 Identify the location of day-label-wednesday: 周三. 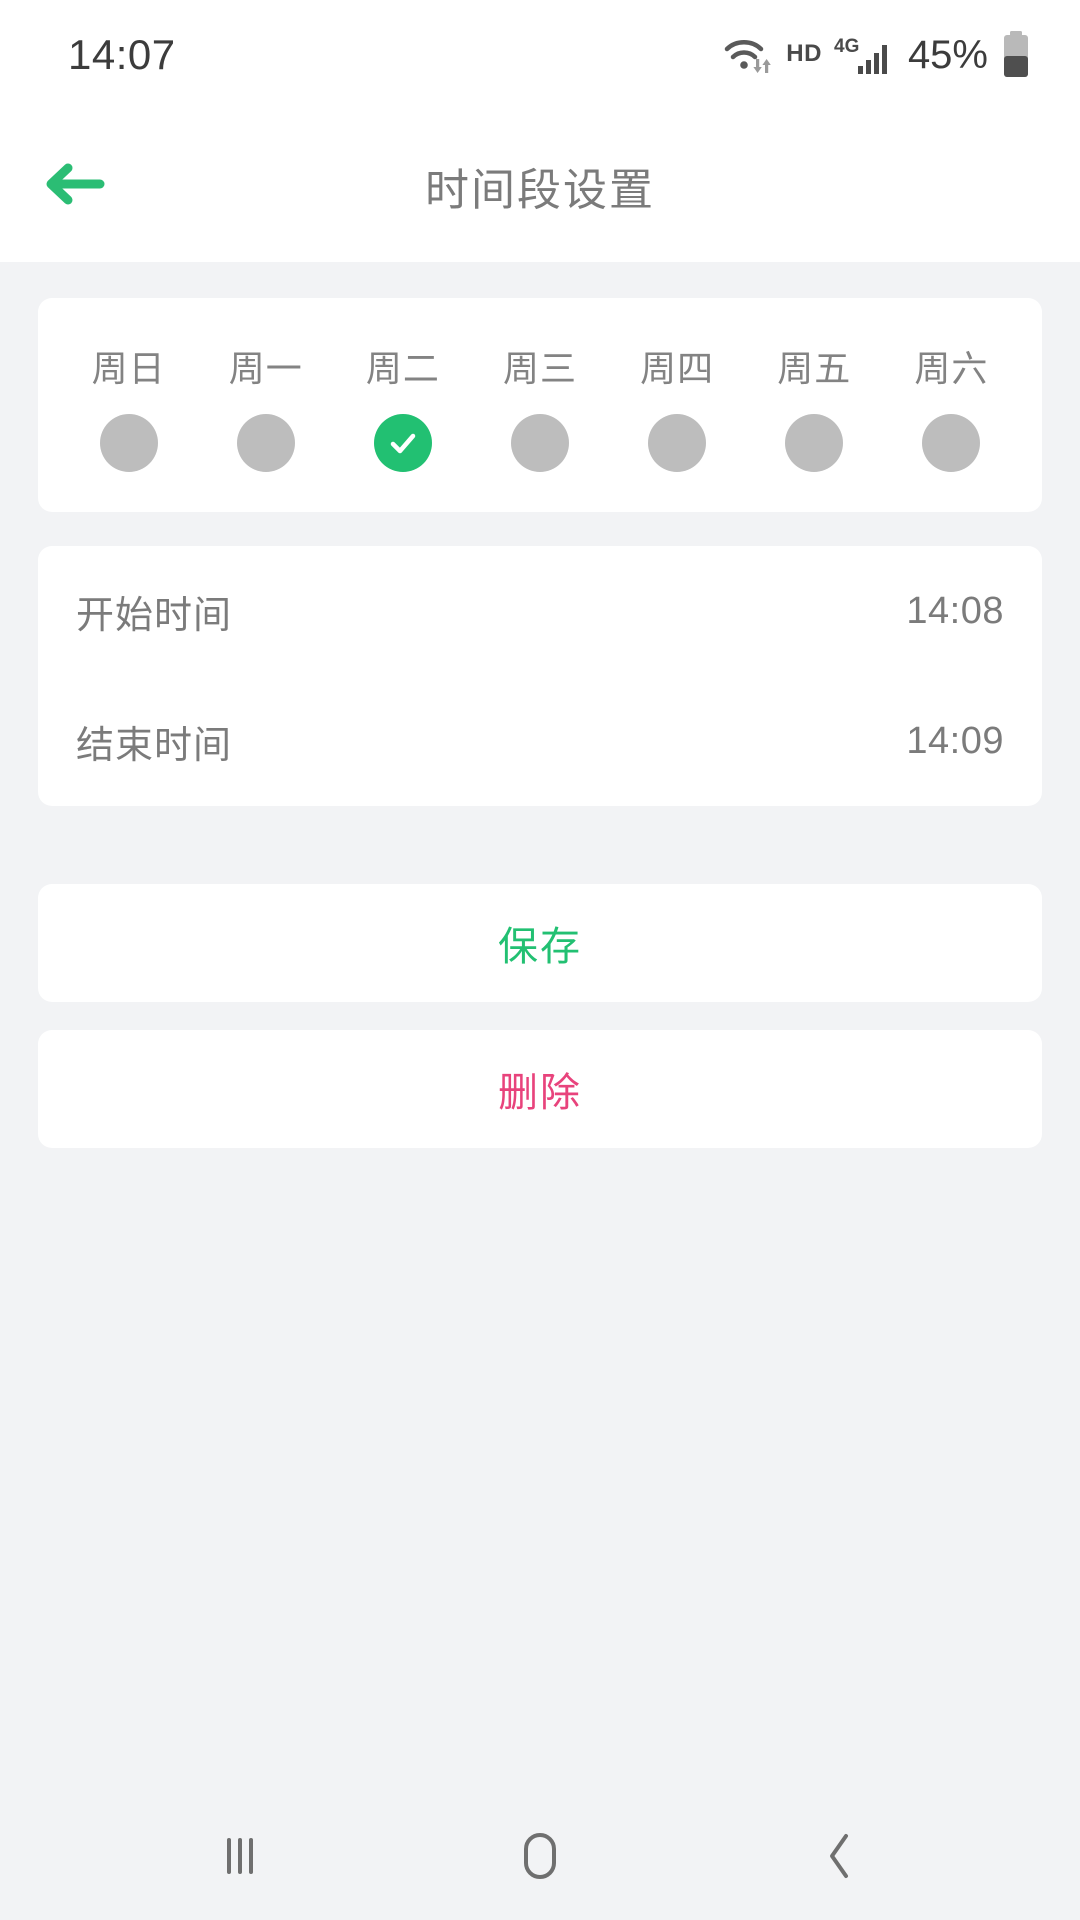
(539, 368).